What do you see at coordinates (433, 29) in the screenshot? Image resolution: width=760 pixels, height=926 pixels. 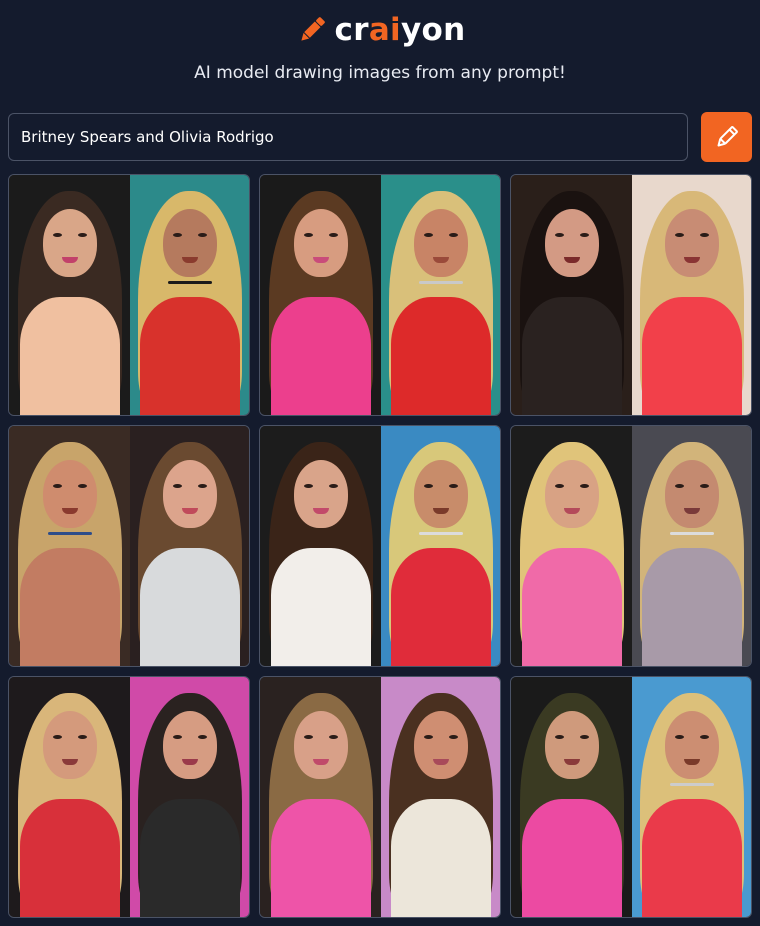 I see `brand-suffix: yon` at bounding box center [433, 29].